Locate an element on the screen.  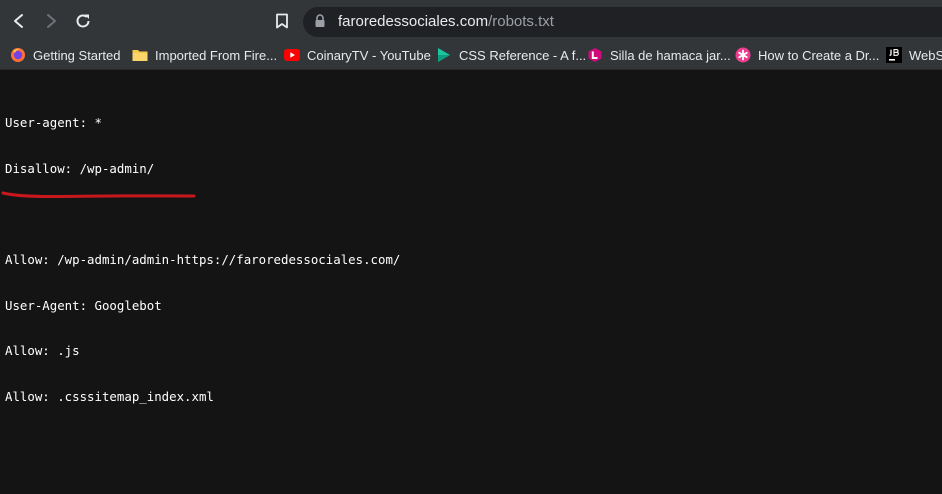
url-domain: faroredessociales.com is located at coordinates (413, 21).